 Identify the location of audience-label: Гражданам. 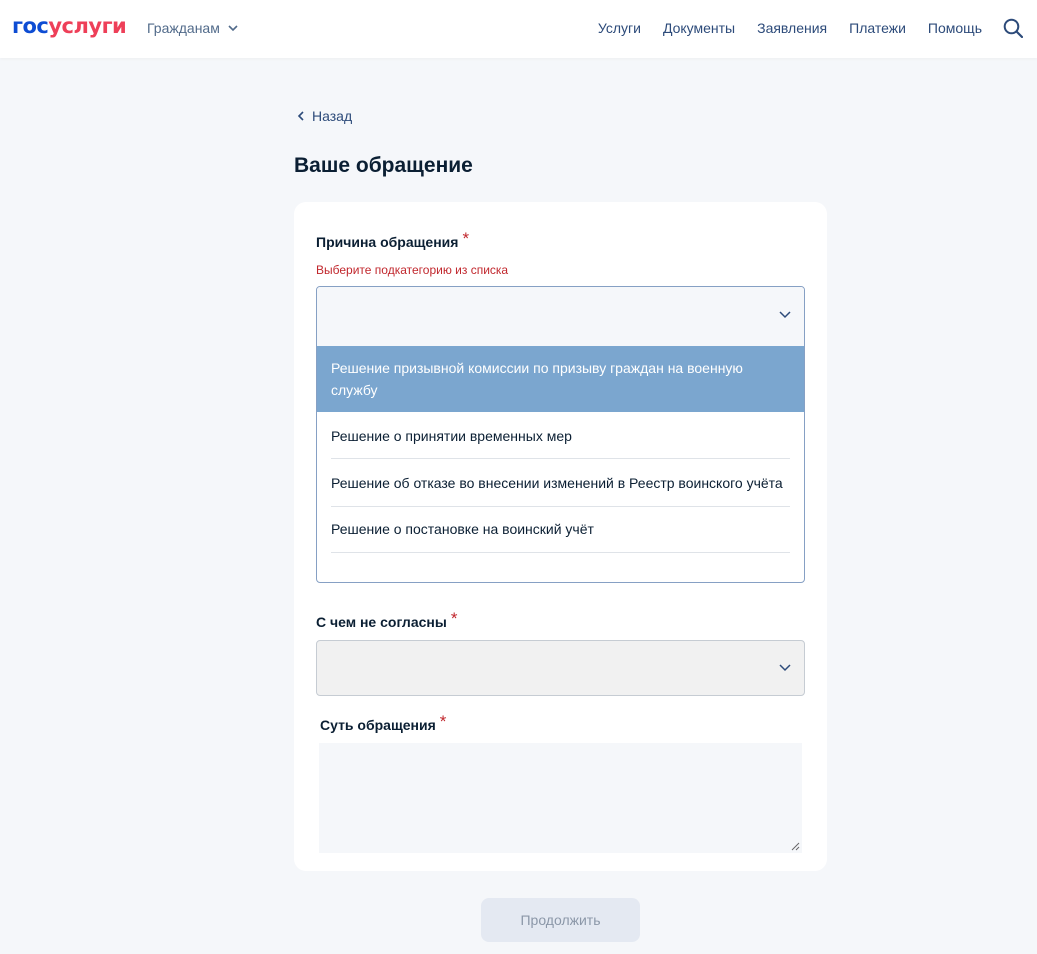
(183, 28).